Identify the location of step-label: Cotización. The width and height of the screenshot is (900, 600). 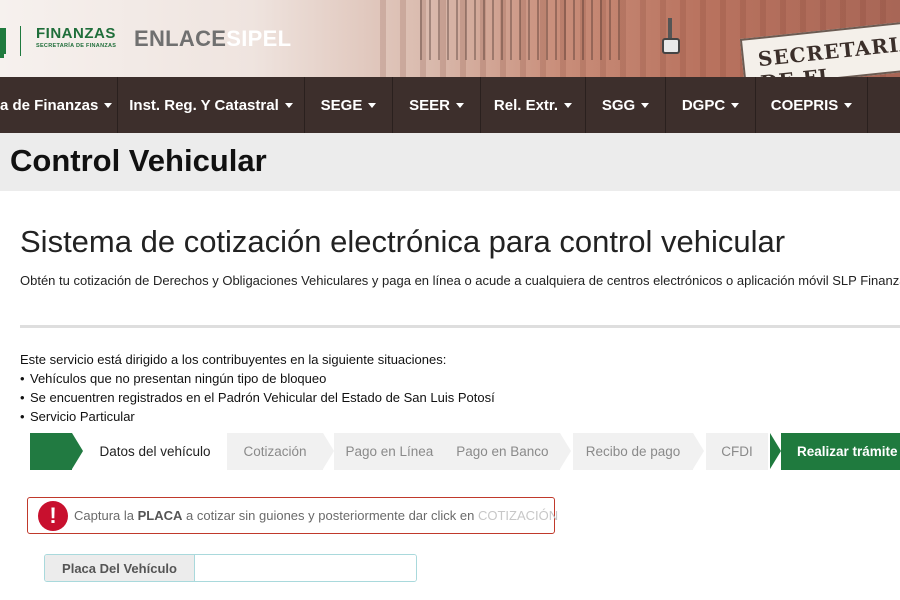
(275, 451).